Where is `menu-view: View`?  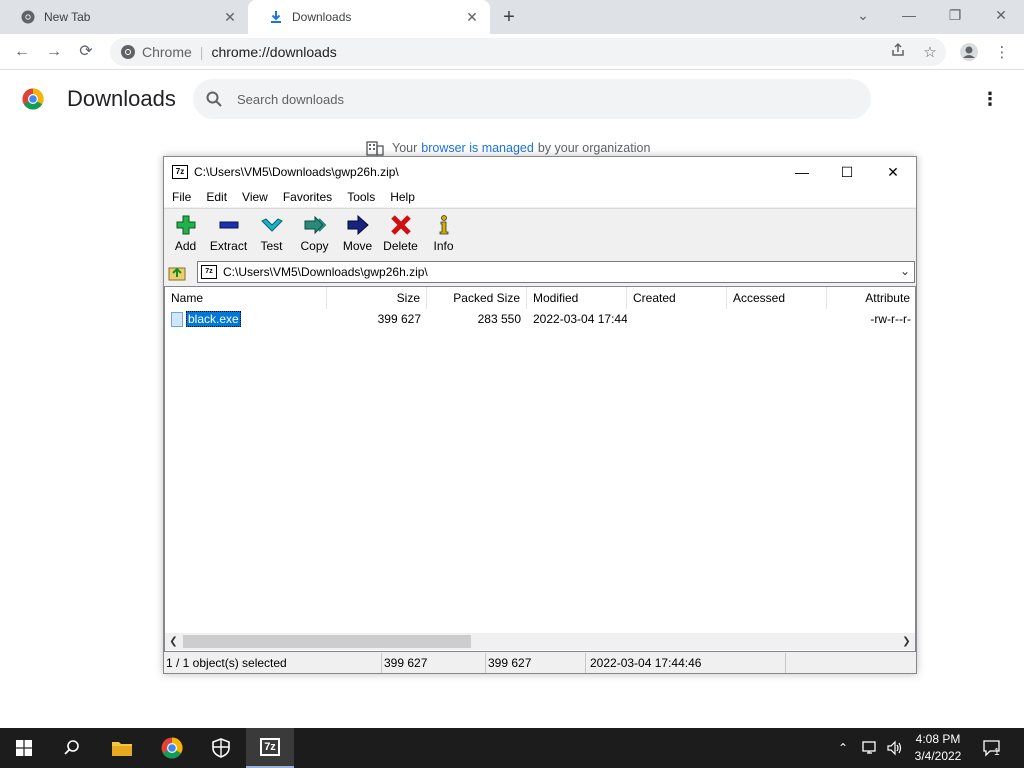 menu-view: View is located at coordinates (254, 197).